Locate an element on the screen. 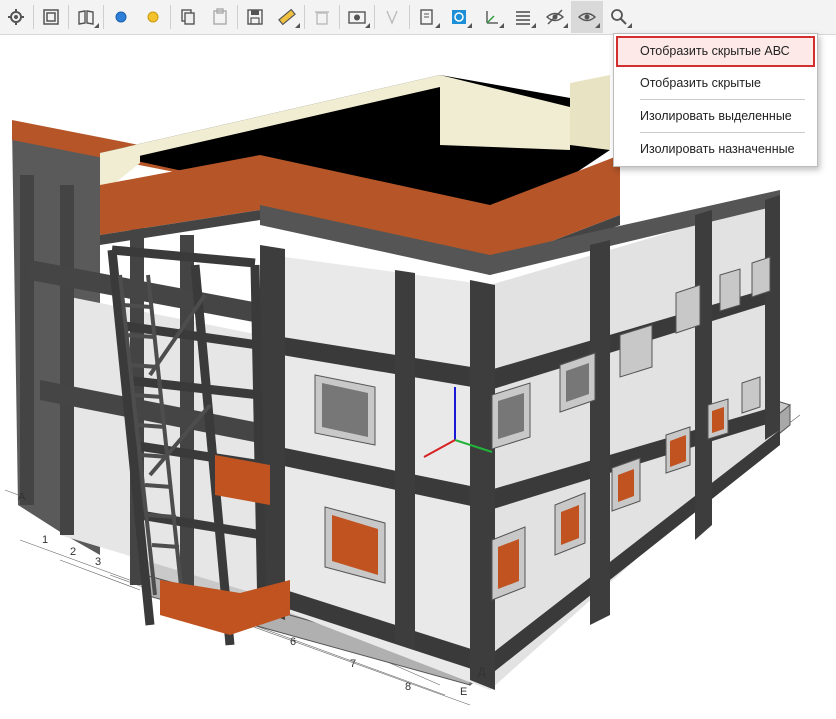  paste-button is located at coordinates (220, 17).